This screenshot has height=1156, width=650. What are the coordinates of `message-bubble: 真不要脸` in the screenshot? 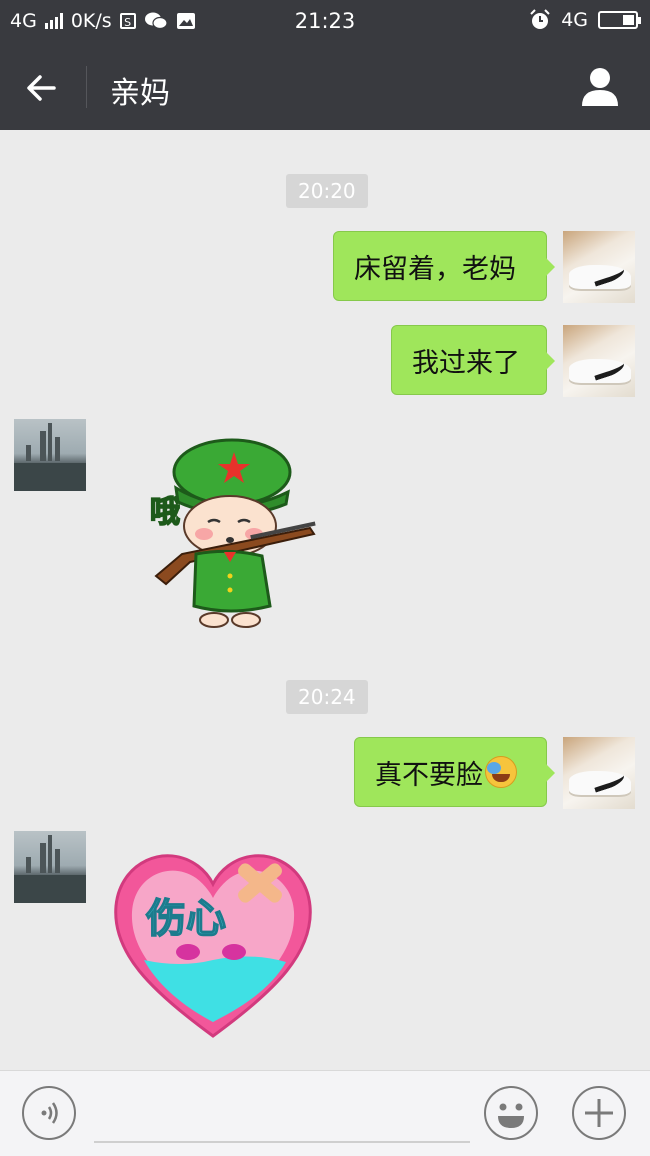 It's located at (454, 772).